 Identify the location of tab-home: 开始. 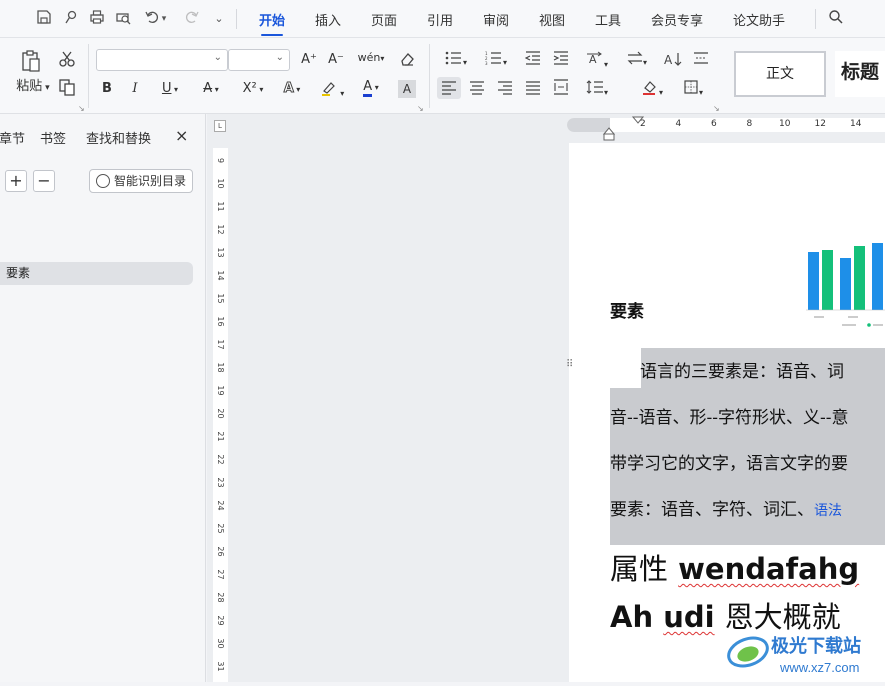
(272, 23).